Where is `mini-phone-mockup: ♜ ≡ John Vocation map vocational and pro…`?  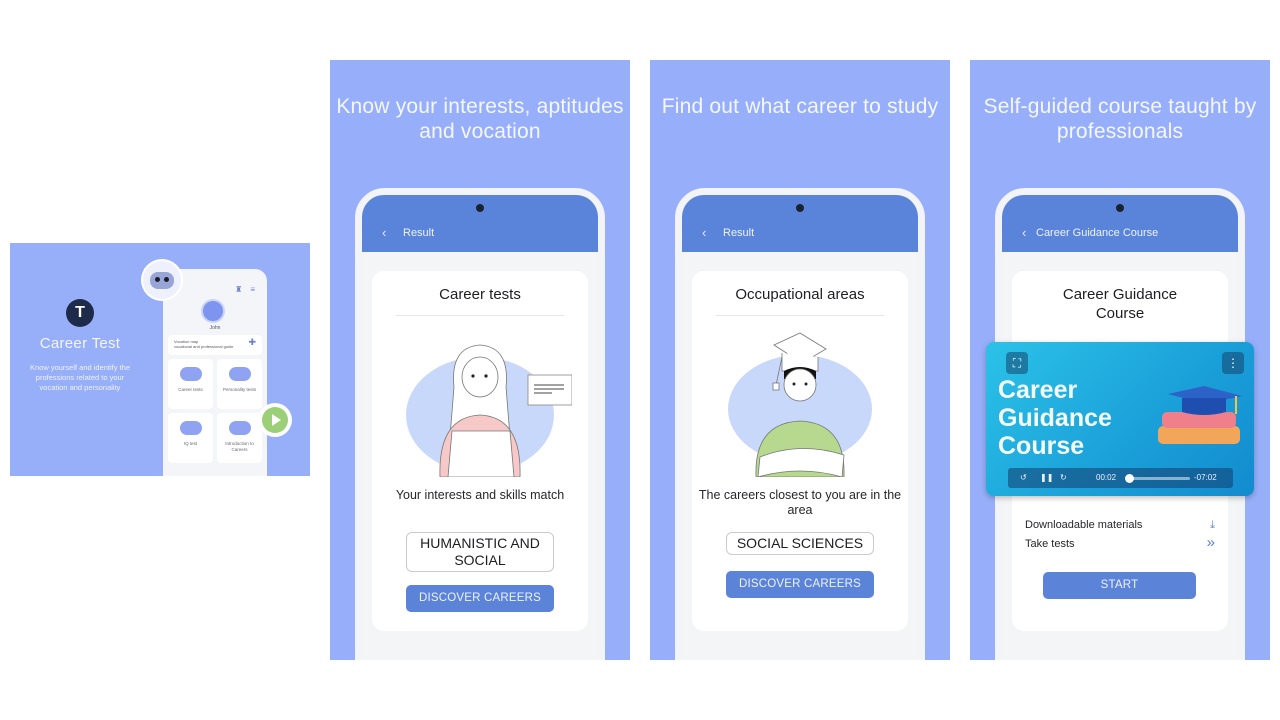 mini-phone-mockup: ♜ ≡ John Vocation map vocational and pro… is located at coordinates (215, 372).